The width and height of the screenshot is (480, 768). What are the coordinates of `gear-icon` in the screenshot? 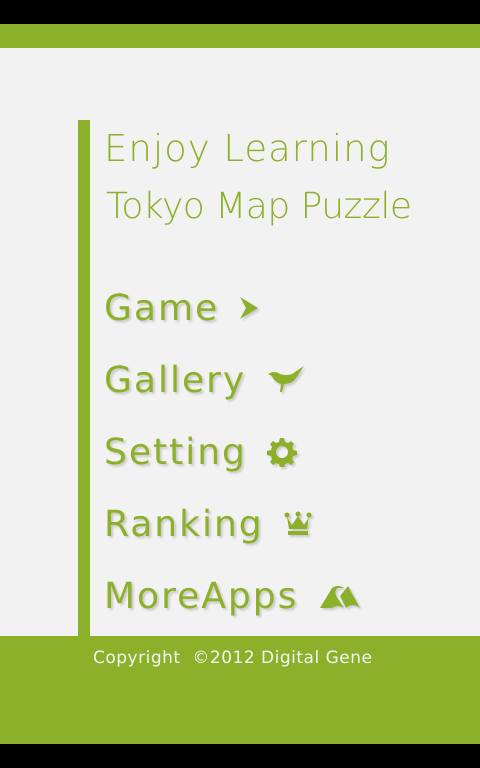 It's located at (281, 452).